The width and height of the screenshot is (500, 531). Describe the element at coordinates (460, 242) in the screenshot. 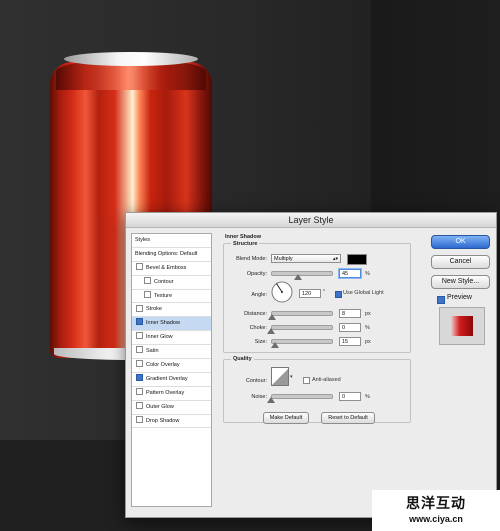

I see `ok-button: OK` at that location.